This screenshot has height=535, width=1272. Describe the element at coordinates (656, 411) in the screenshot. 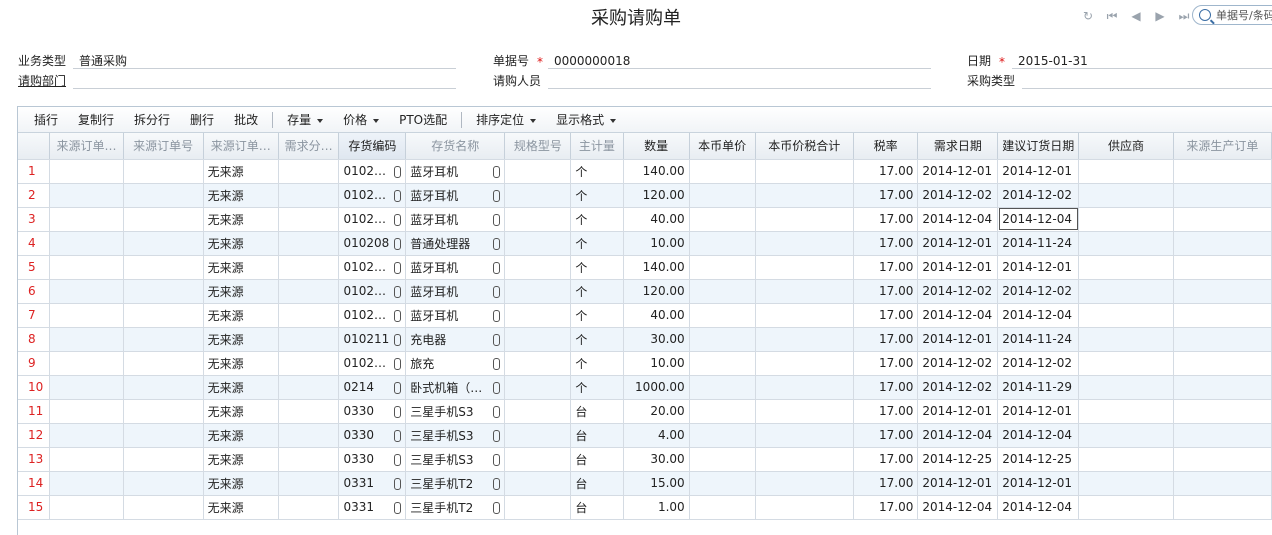

I see `quantity-cell: 20.00` at that location.